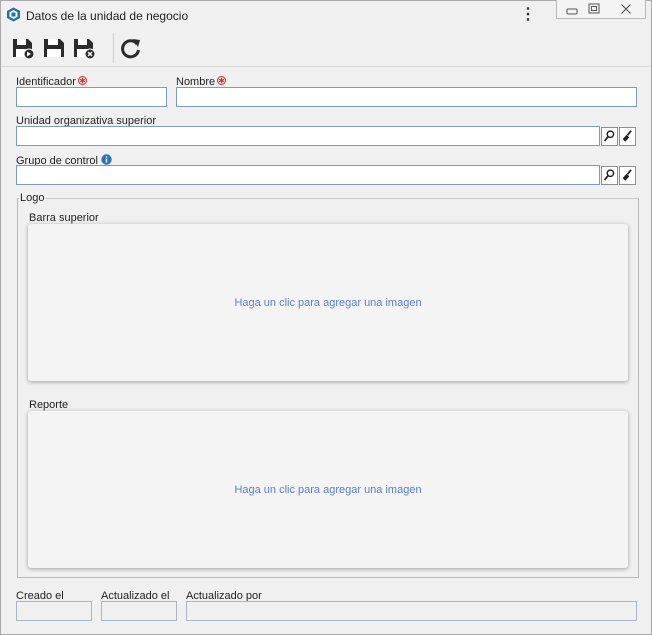  I want to click on minimize-icon, so click(572, 9).